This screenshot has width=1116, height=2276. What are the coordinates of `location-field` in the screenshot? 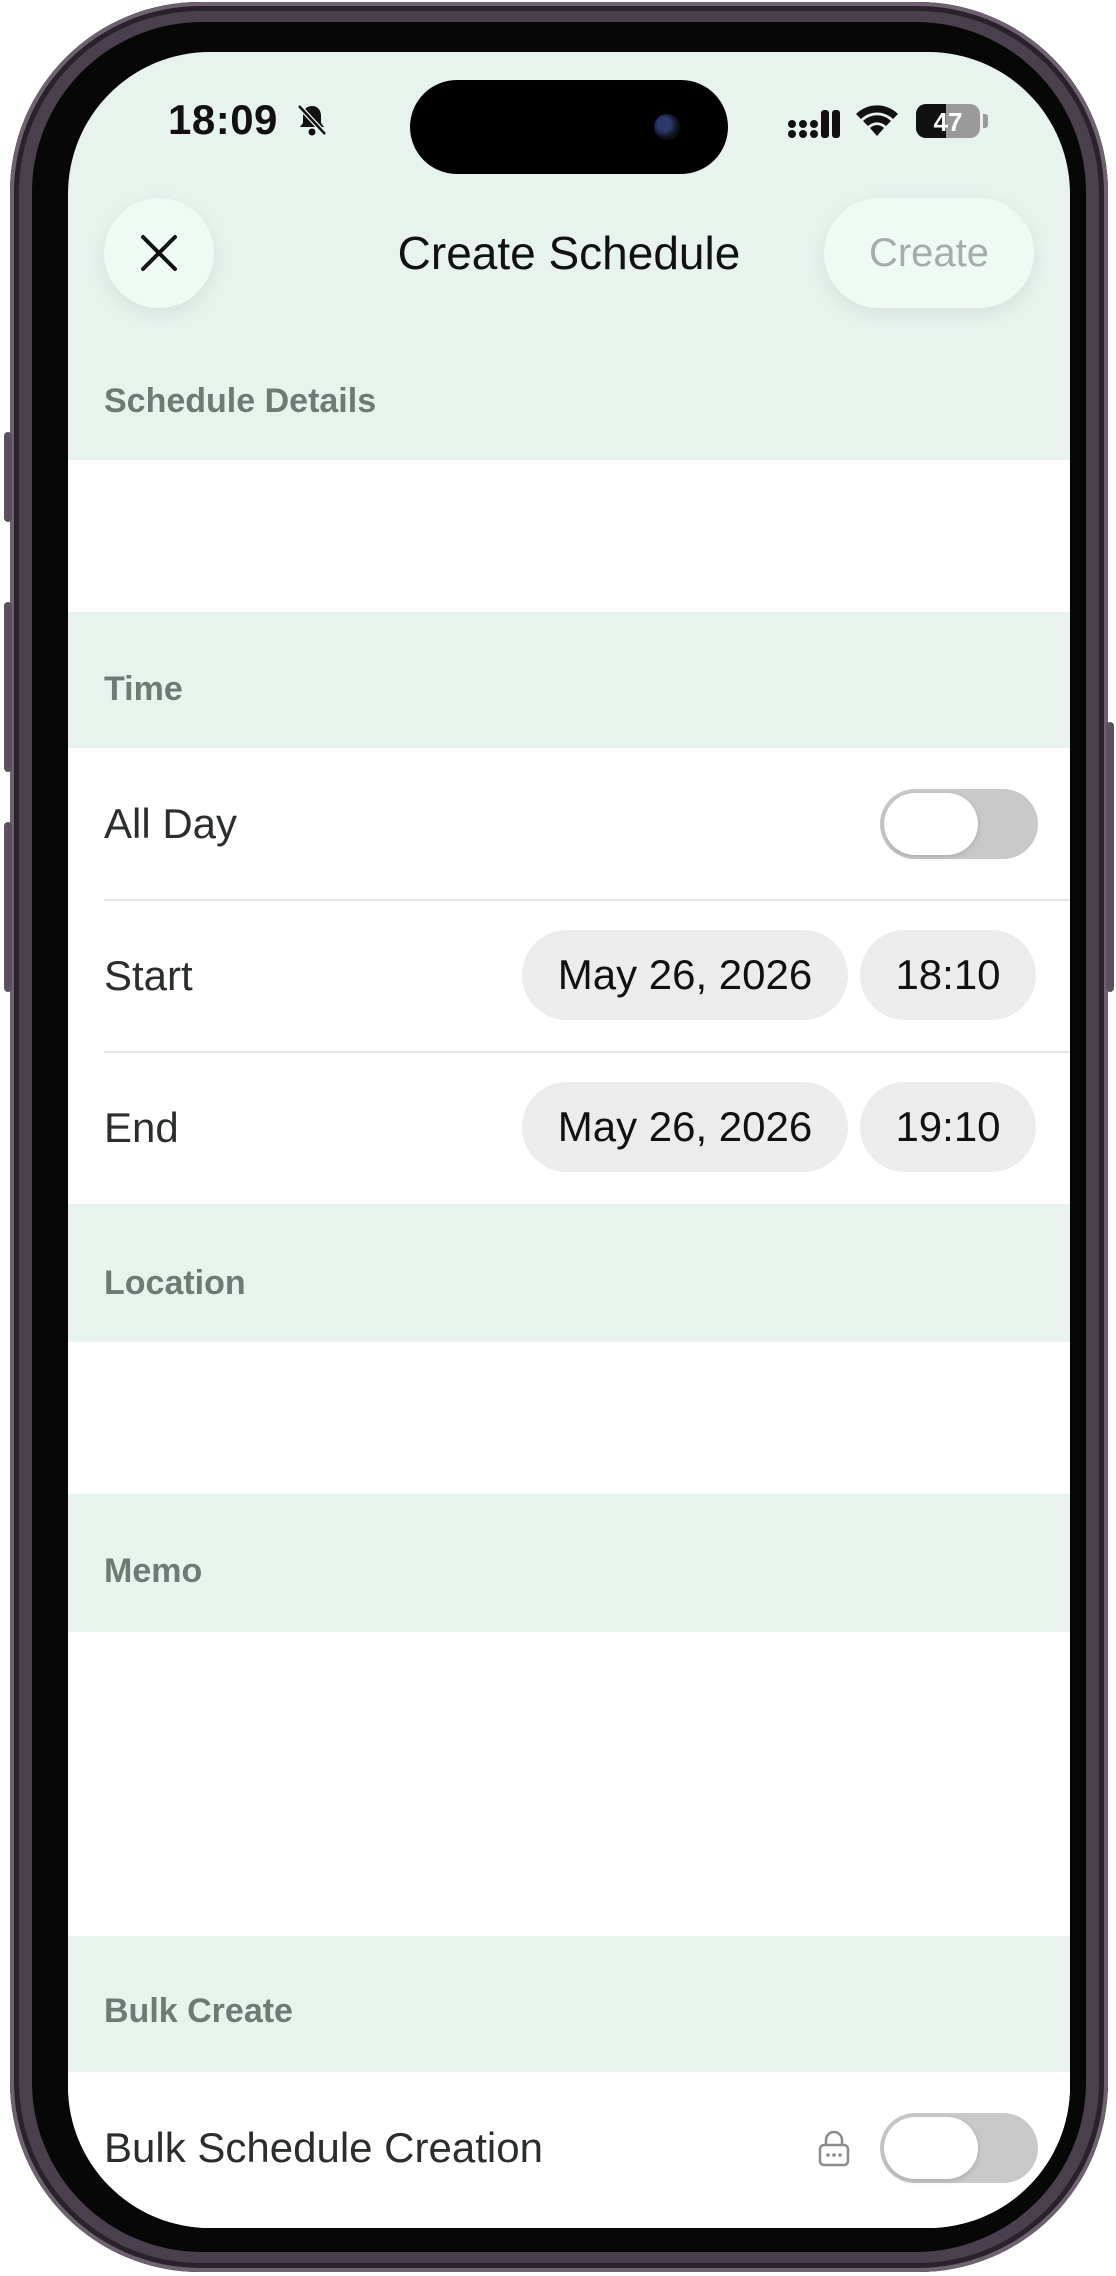 It's located at (569, 1418).